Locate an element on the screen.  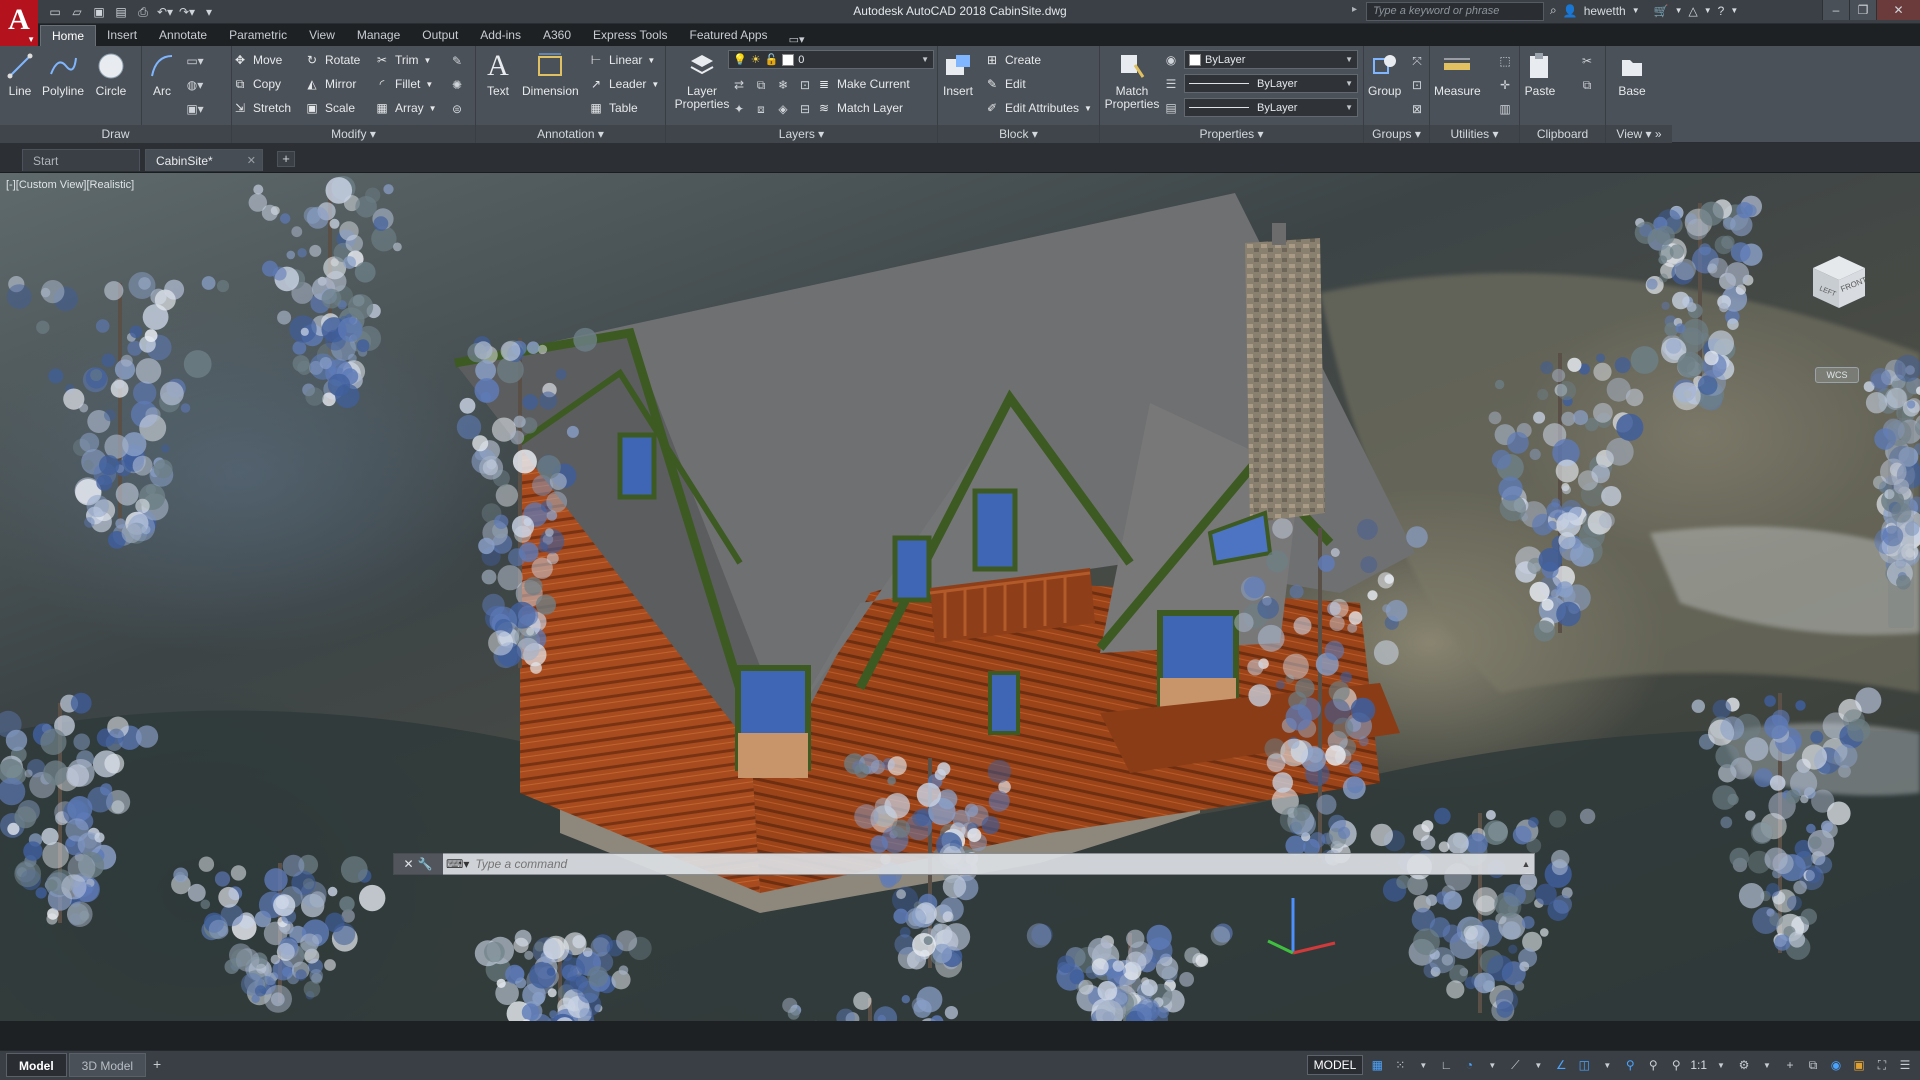
offset-icon: ⊜ is located at coordinates (457, 109).